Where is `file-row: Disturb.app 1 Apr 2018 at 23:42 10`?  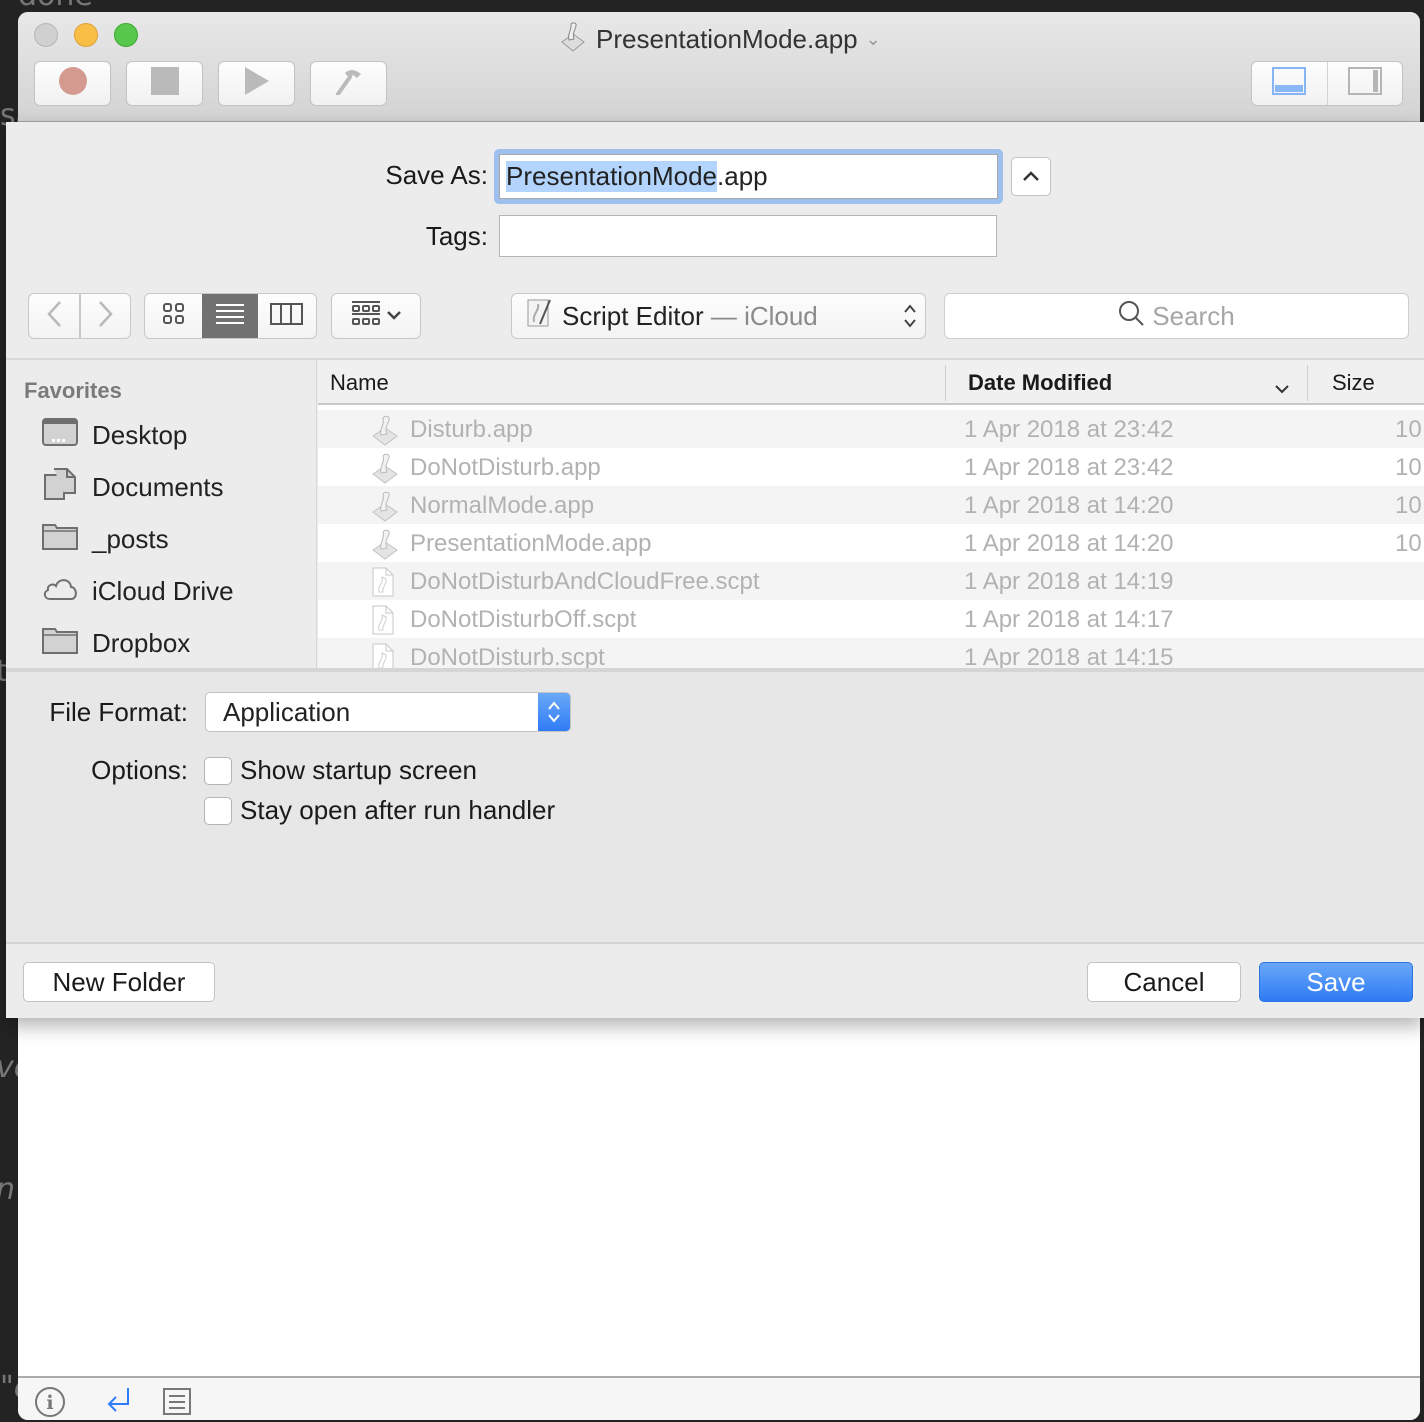 file-row: Disturb.app 1 Apr 2018 at 23:42 10 is located at coordinates (871, 429).